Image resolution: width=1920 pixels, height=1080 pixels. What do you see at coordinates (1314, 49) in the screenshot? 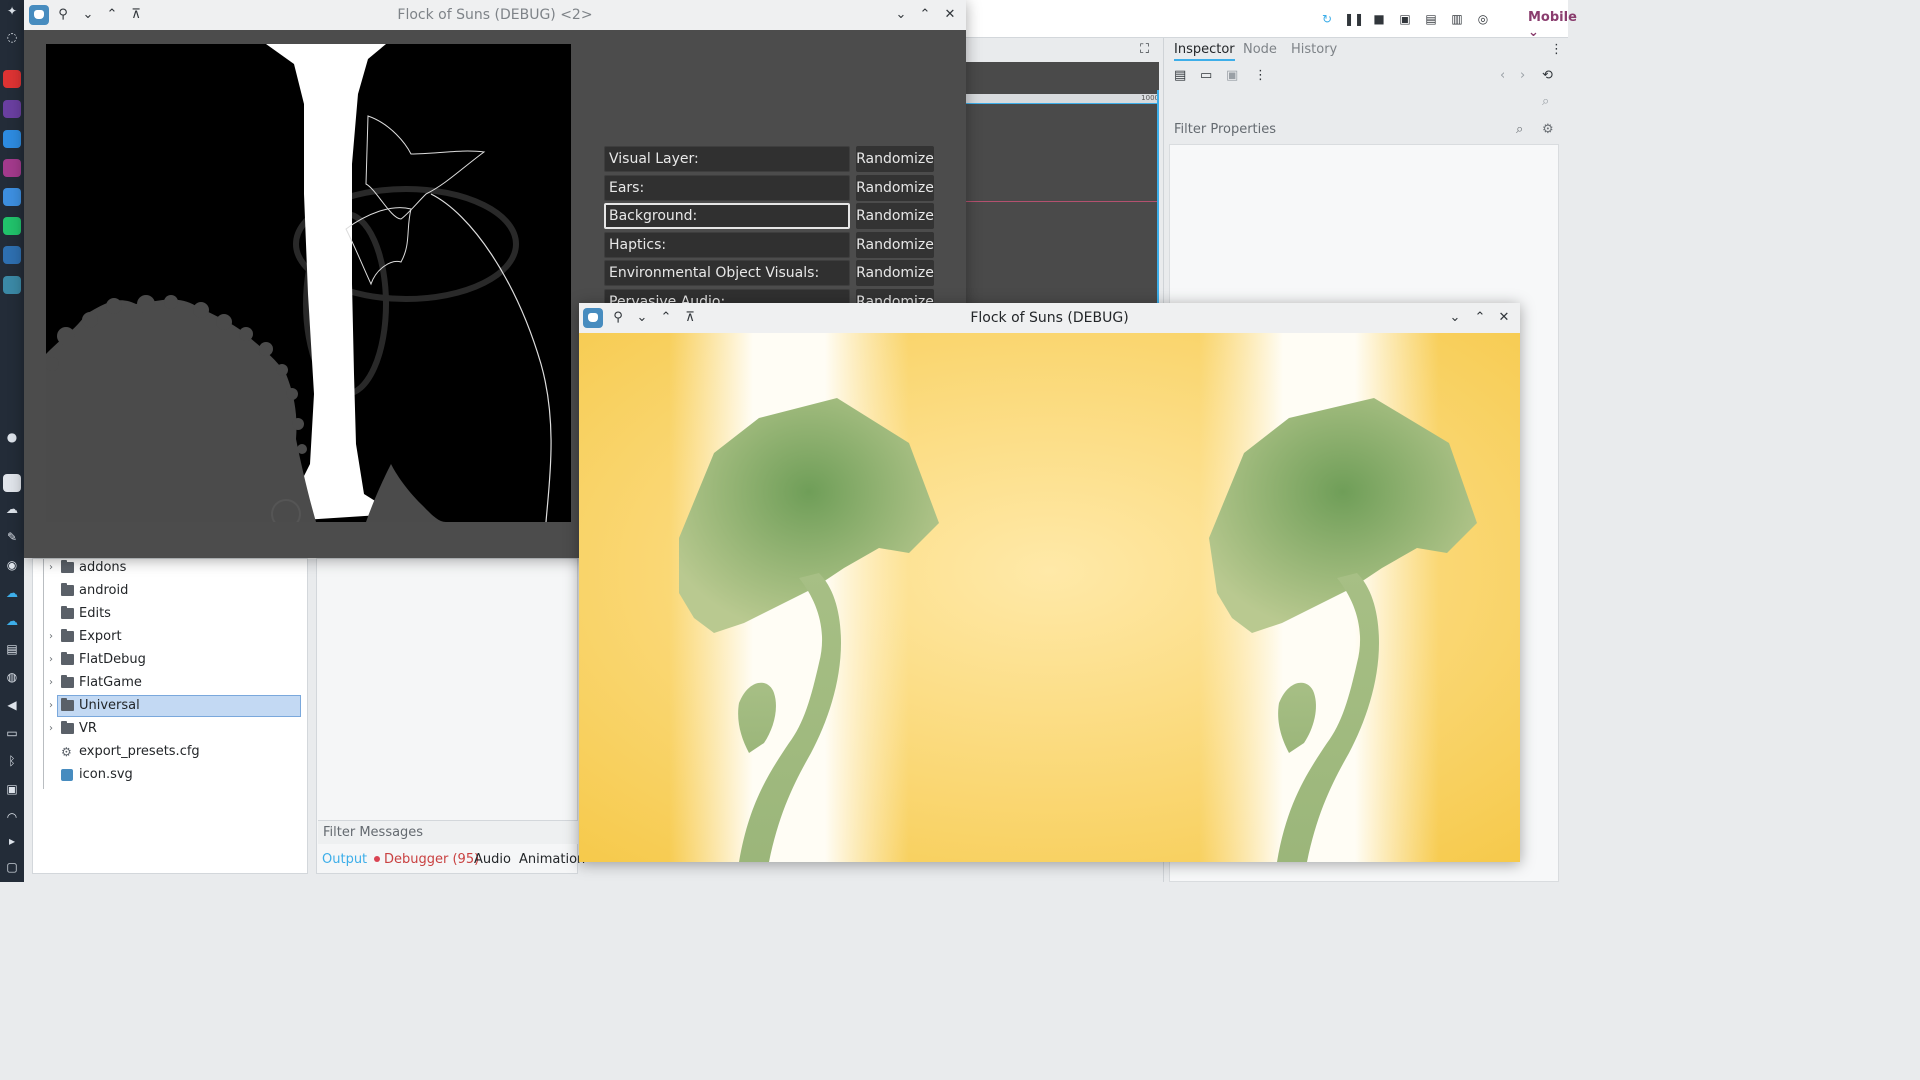
I see `tab-history: History` at bounding box center [1314, 49].